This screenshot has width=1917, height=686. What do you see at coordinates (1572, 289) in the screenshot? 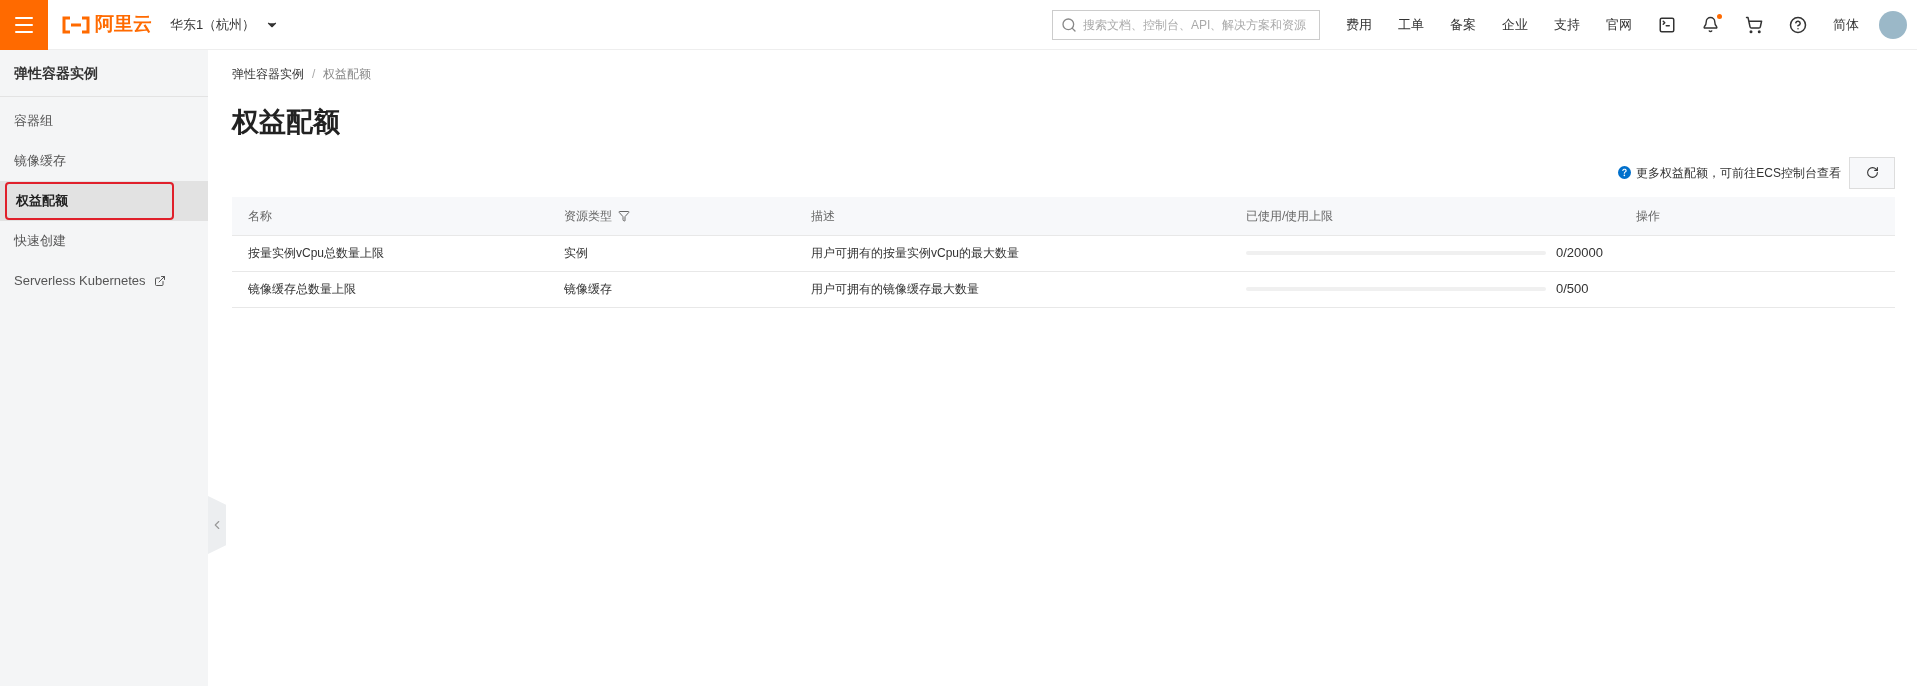
I see `usage-text: 0/500` at bounding box center [1572, 289].